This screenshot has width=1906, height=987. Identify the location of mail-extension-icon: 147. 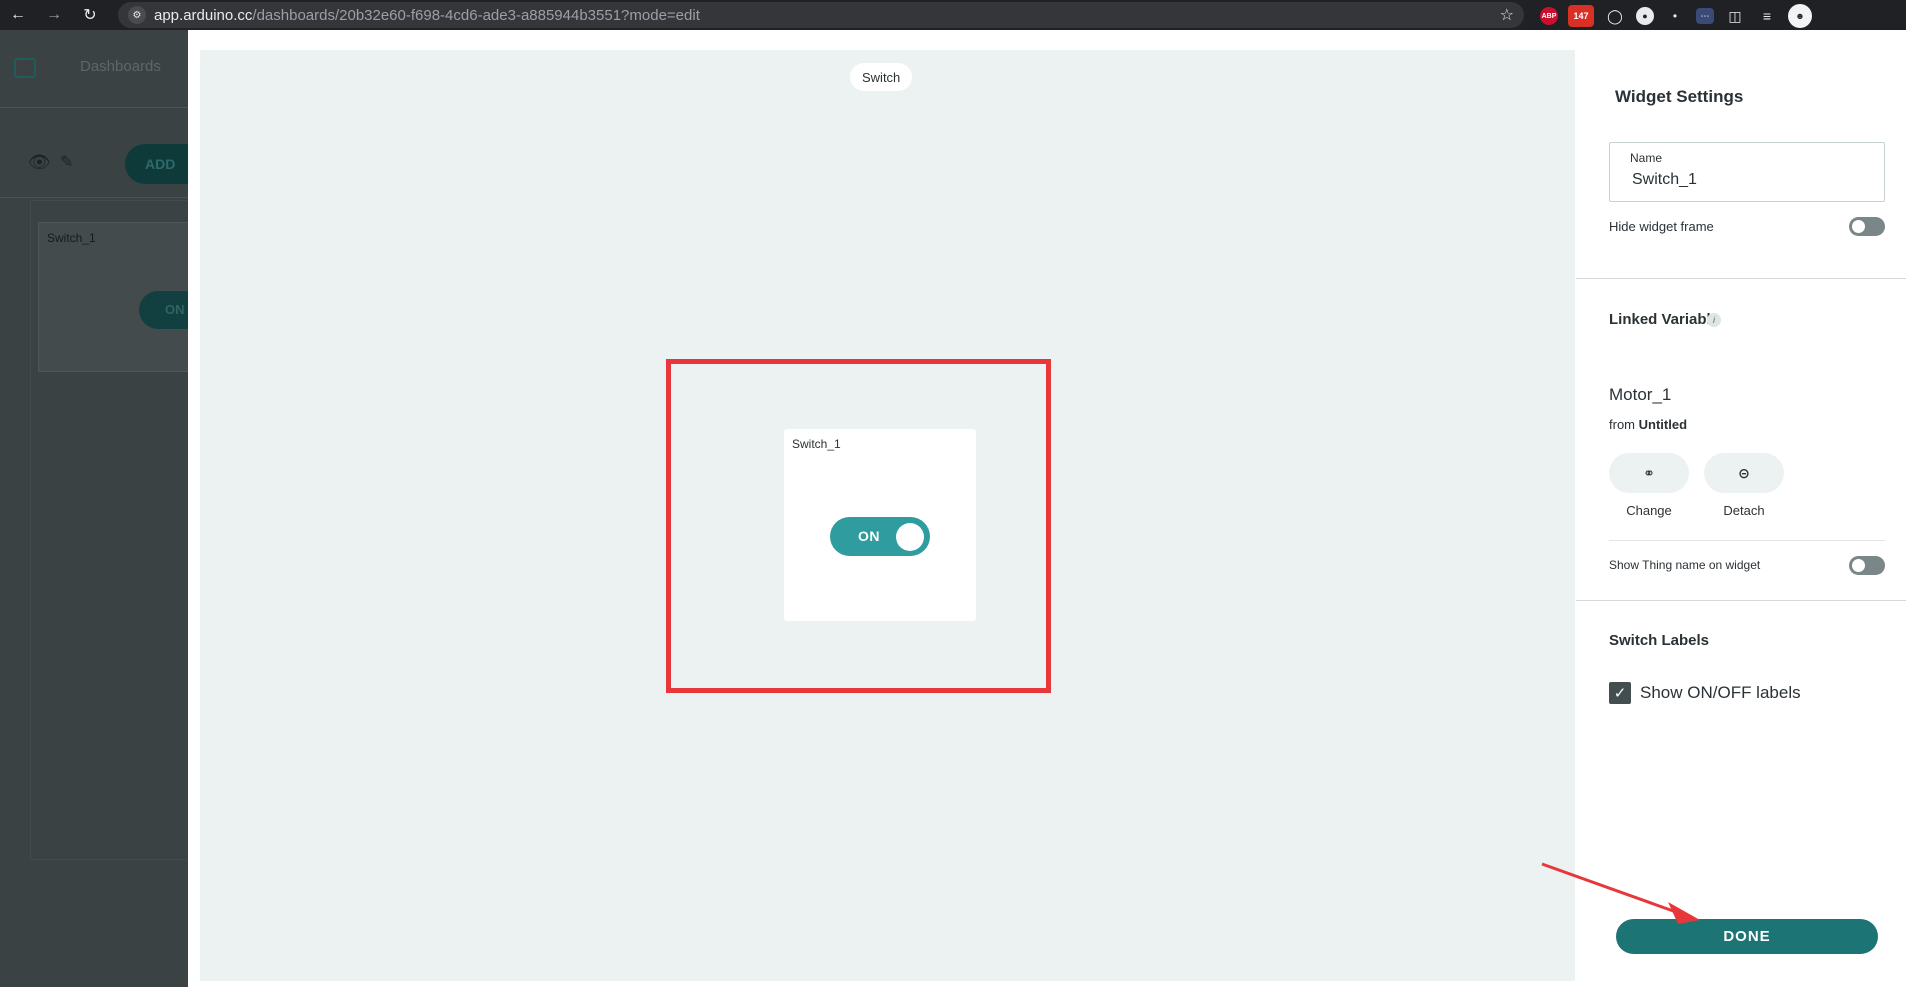
(1581, 16).